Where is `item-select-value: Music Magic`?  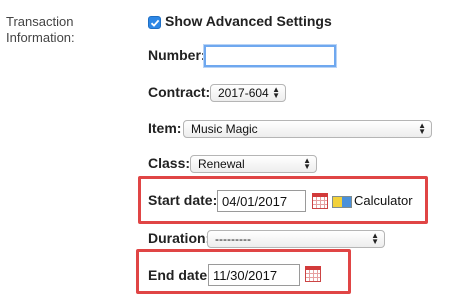 item-select-value: Music Magic is located at coordinates (224, 129).